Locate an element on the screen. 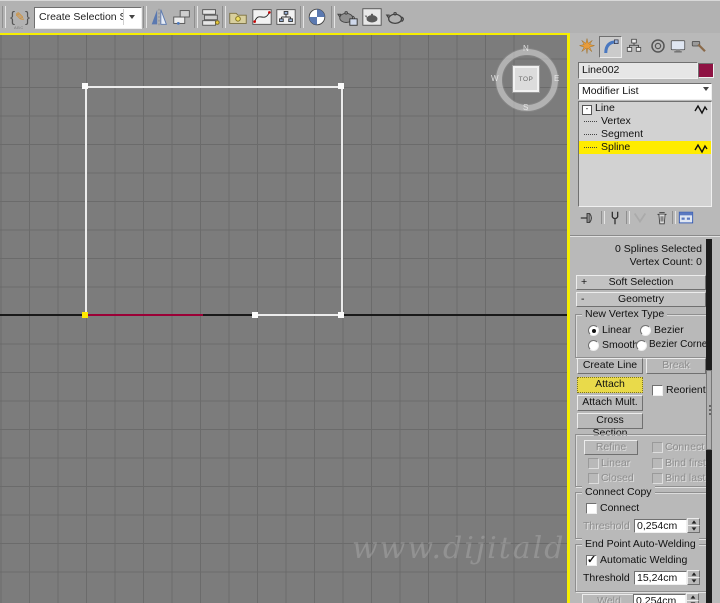 The image size is (720, 603). scrollbar-thumb is located at coordinates (709, 410).